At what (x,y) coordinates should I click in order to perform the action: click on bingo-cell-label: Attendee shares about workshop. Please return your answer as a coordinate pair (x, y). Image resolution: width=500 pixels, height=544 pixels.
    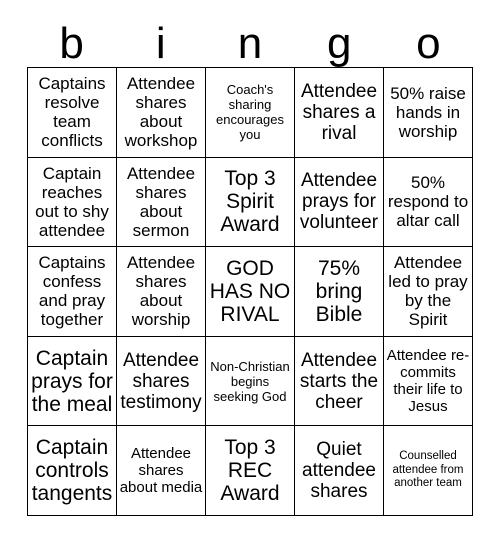
    Looking at the image, I should click on (161, 112).